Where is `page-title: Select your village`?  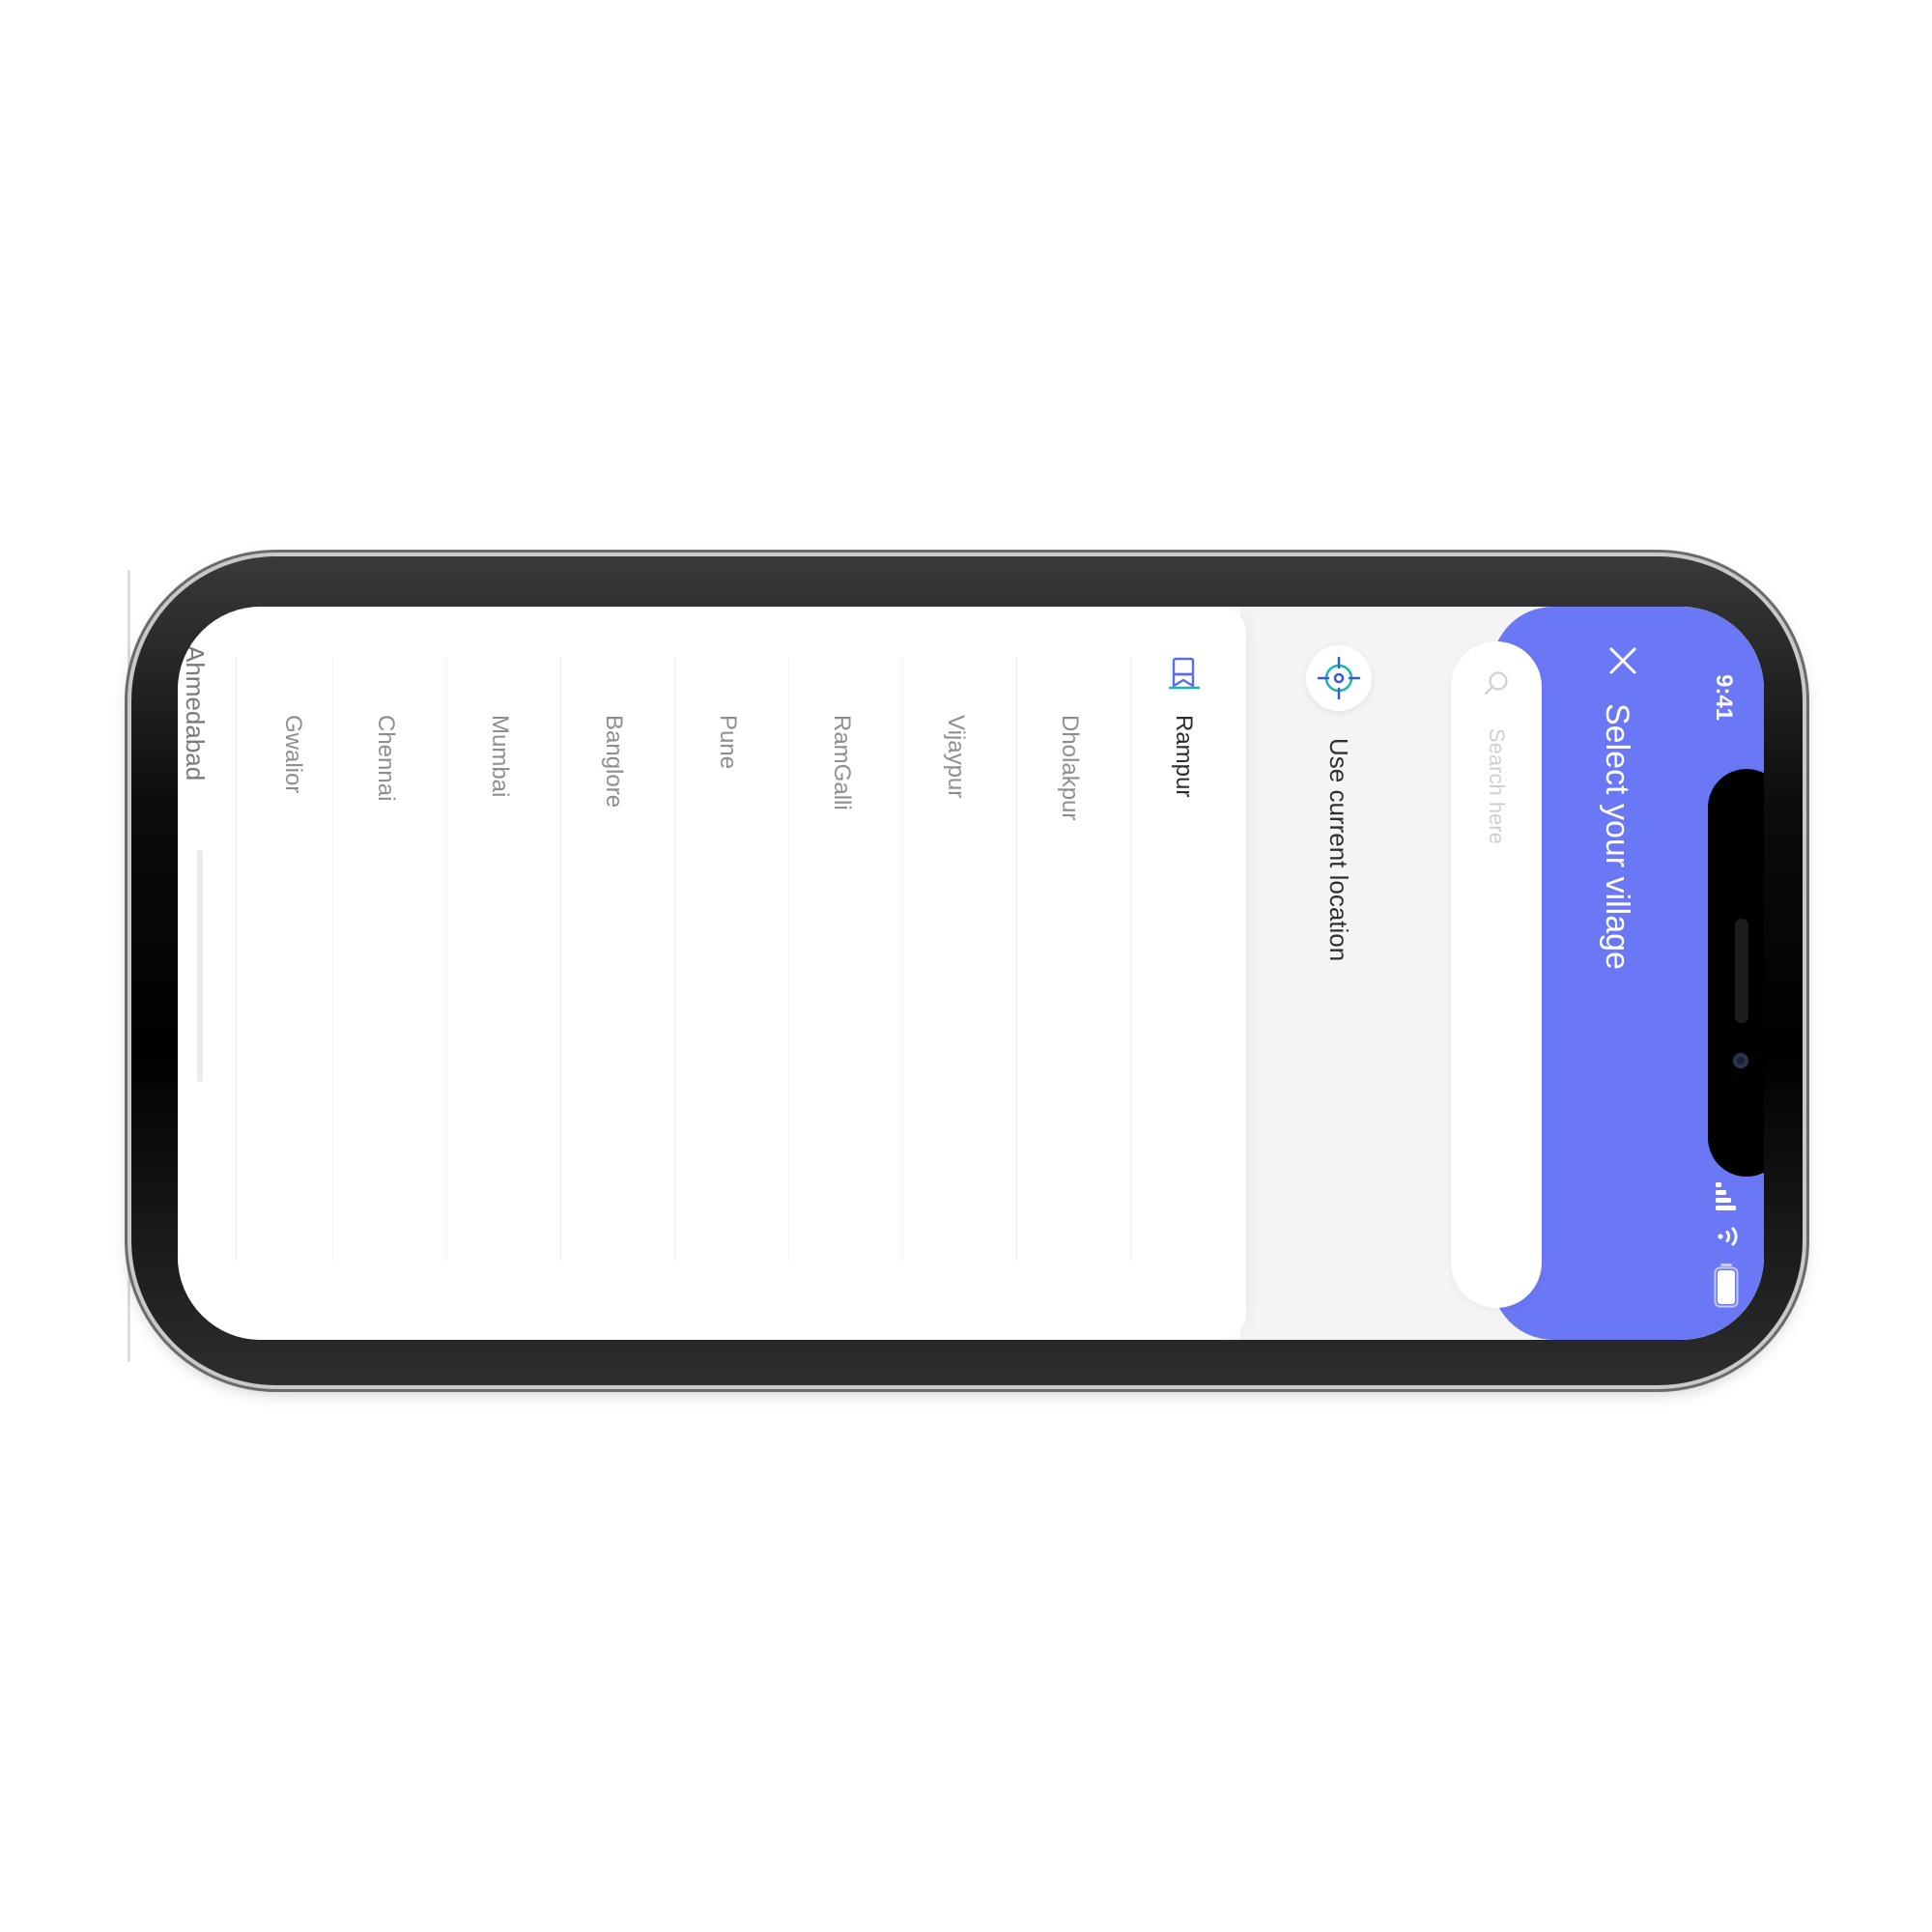 page-title: Select your village is located at coordinates (1617, 836).